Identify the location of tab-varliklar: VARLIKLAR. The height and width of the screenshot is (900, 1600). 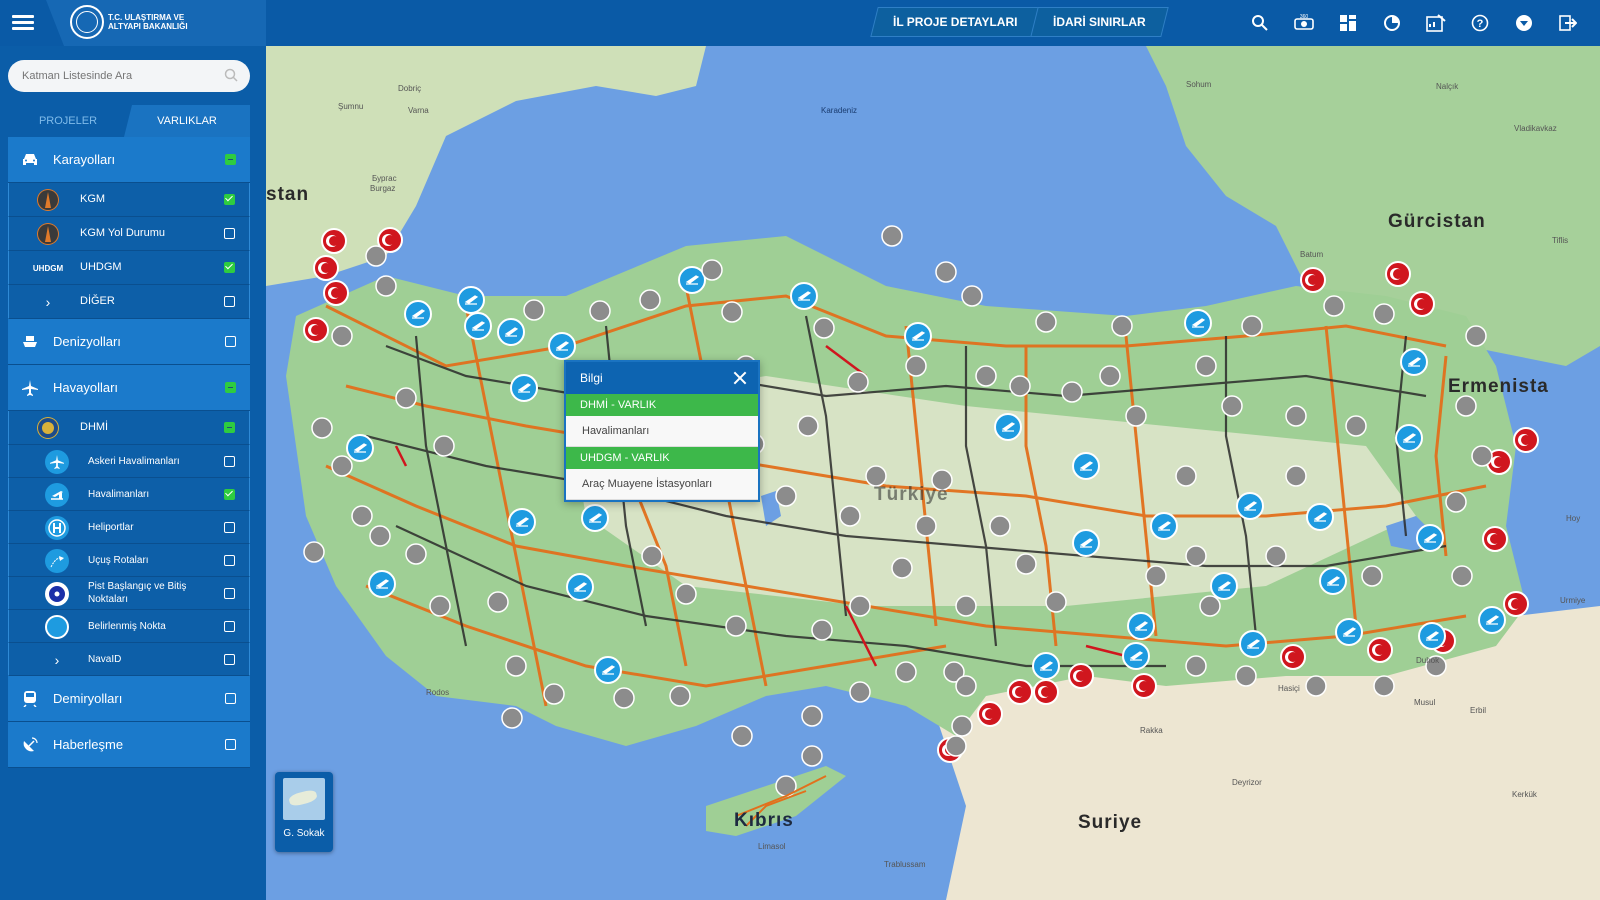
(187, 121).